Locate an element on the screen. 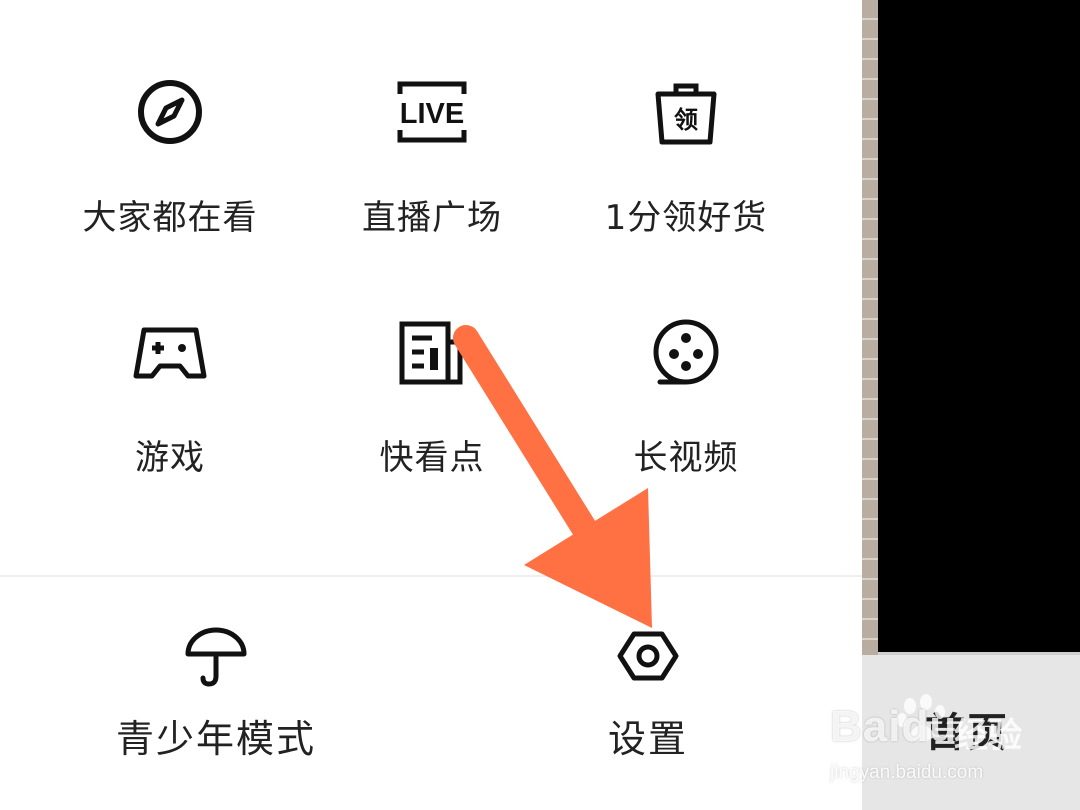  menu-item-label: 1分领好货 is located at coordinates (686, 218).